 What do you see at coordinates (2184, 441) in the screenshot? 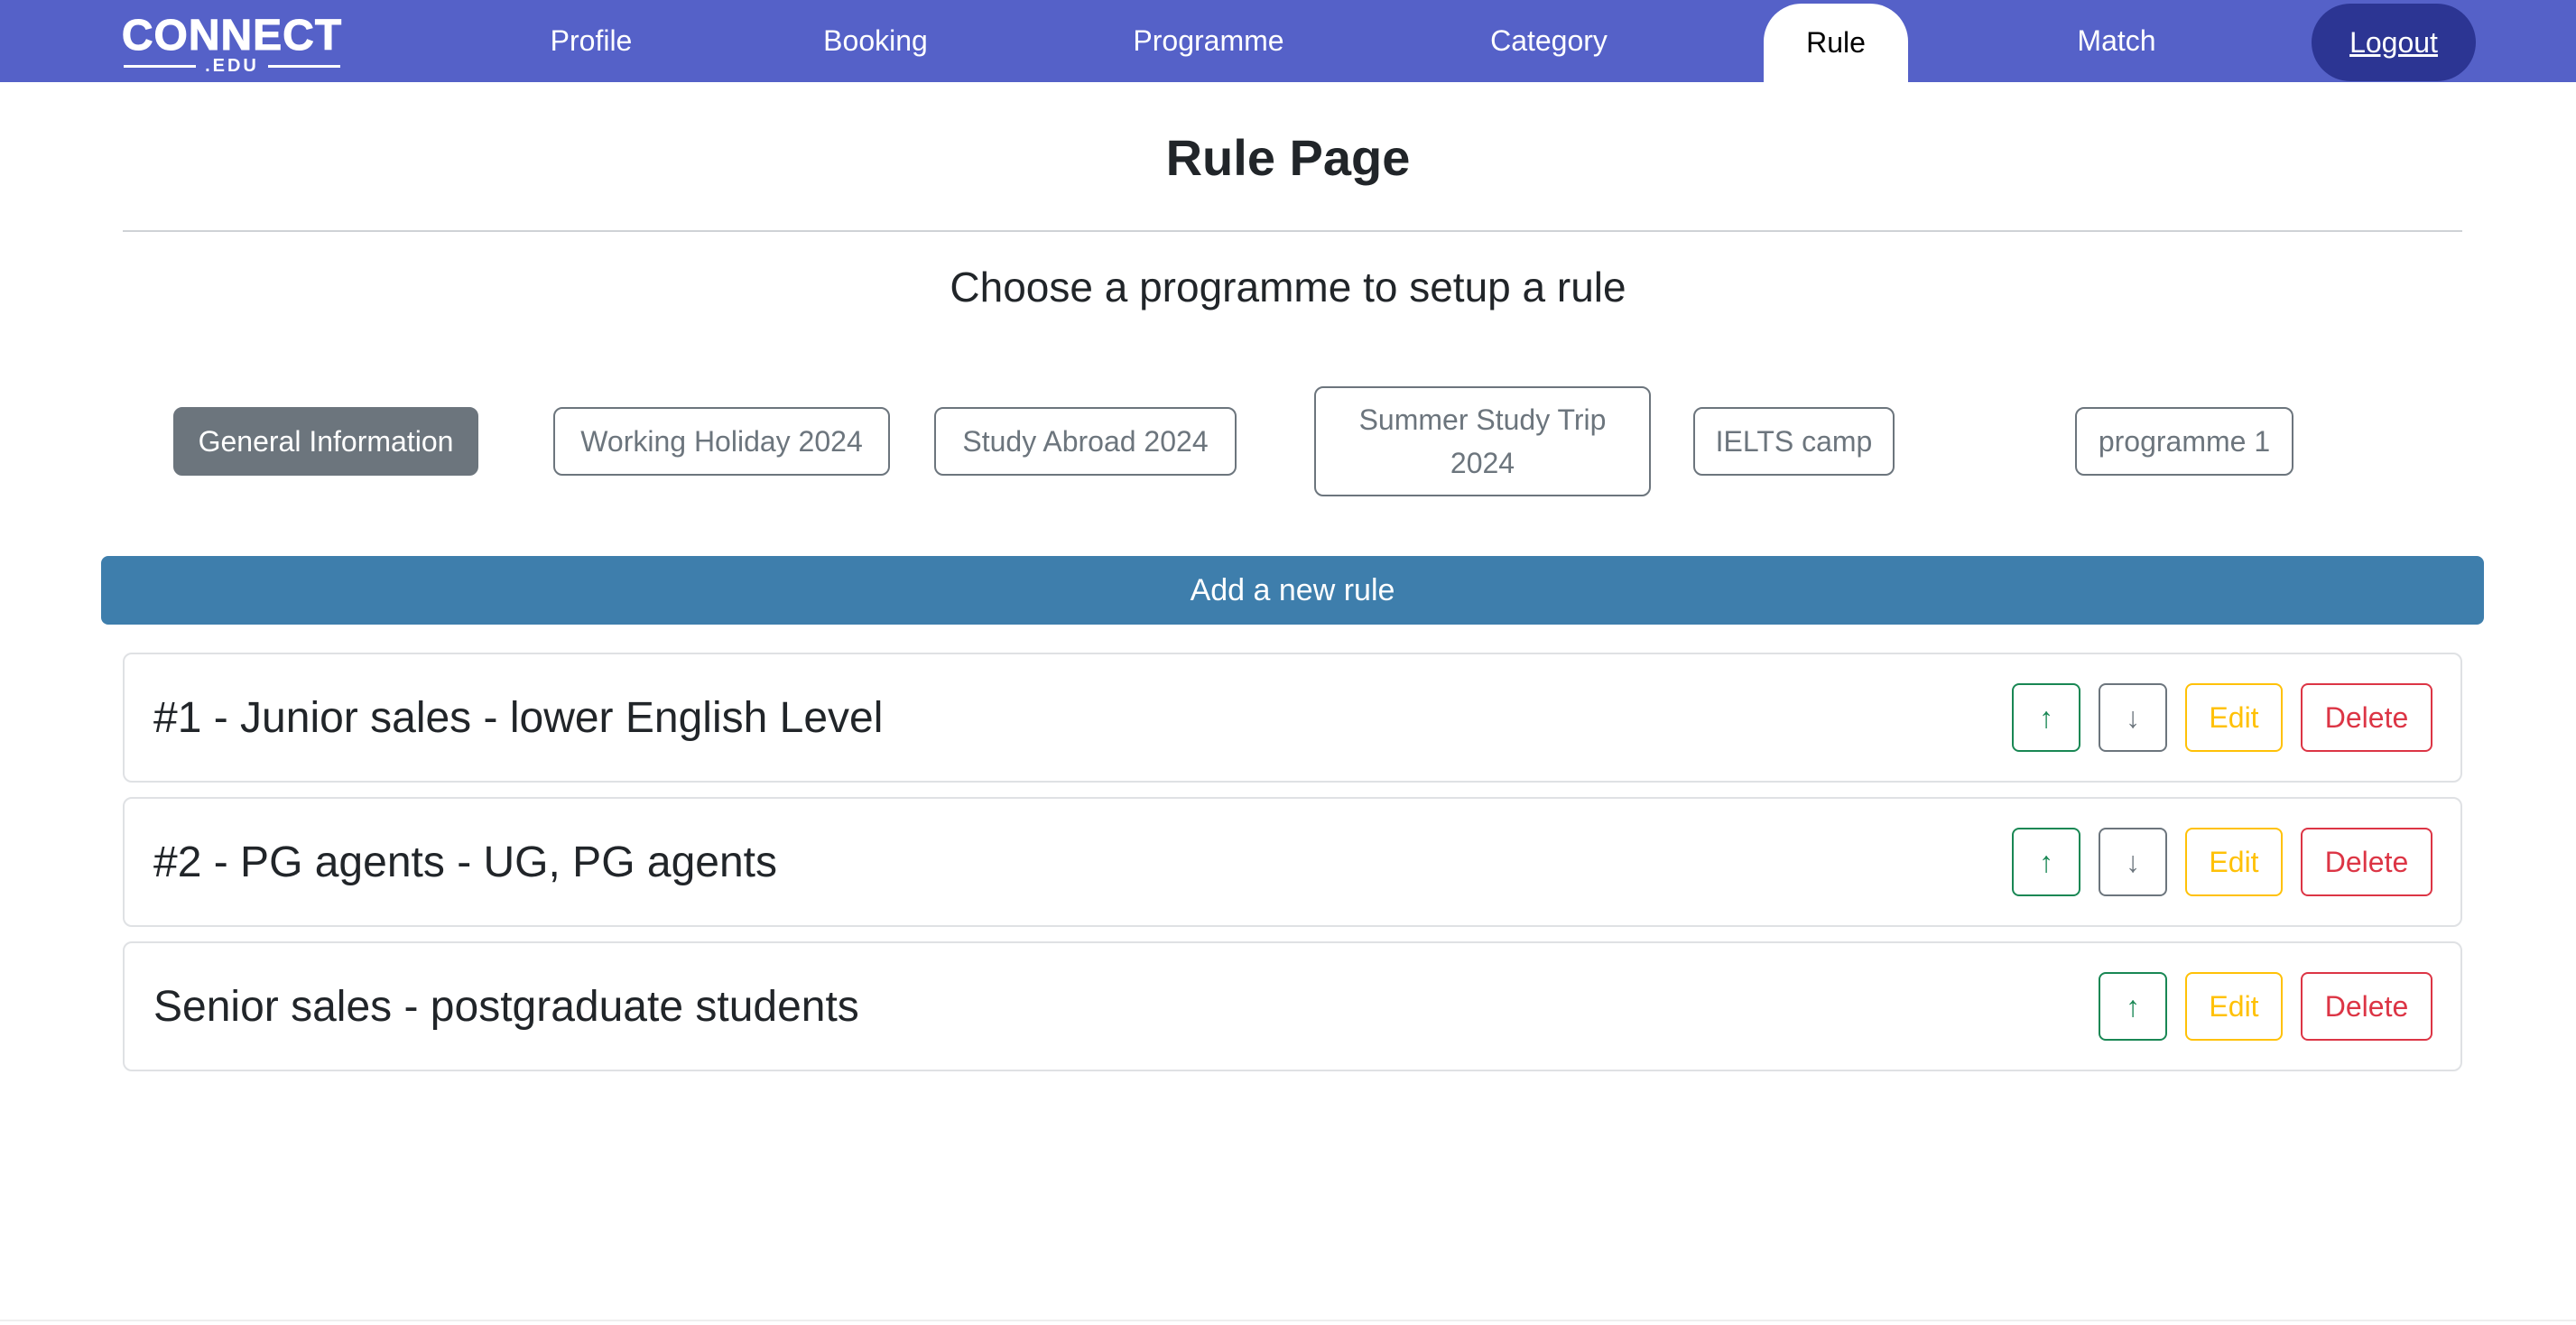
I see `programme-button-programme-1: programme 1` at bounding box center [2184, 441].